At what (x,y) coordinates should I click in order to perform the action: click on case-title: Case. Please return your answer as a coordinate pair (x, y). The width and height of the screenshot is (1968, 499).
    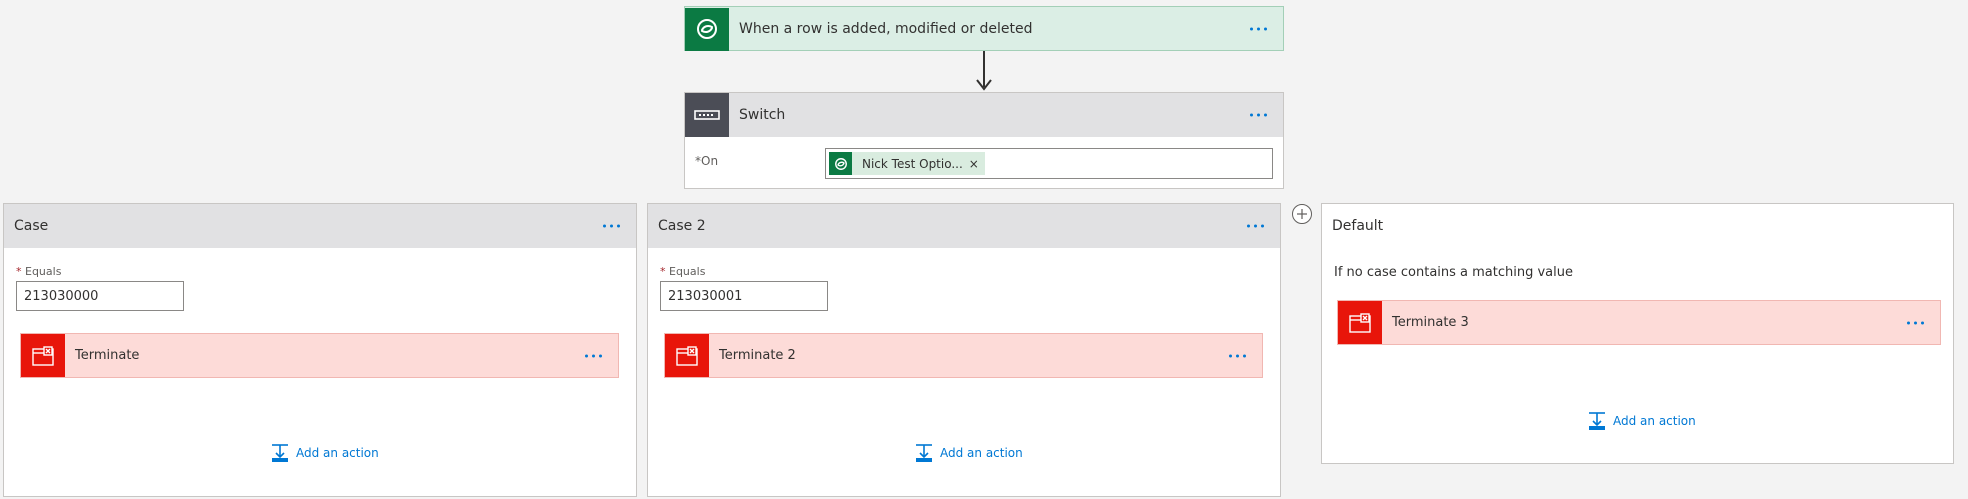
    Looking at the image, I should click on (31, 226).